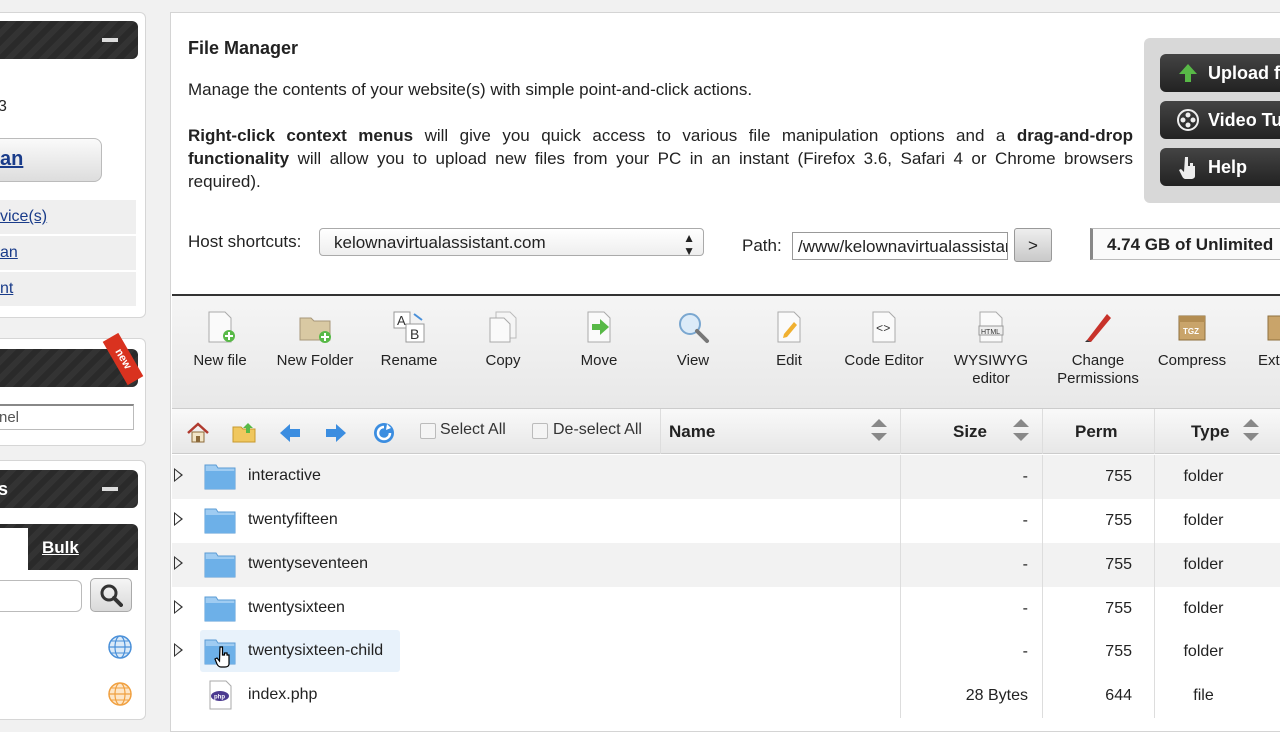  What do you see at coordinates (243, 48) in the screenshot?
I see `page-title: File Manager` at bounding box center [243, 48].